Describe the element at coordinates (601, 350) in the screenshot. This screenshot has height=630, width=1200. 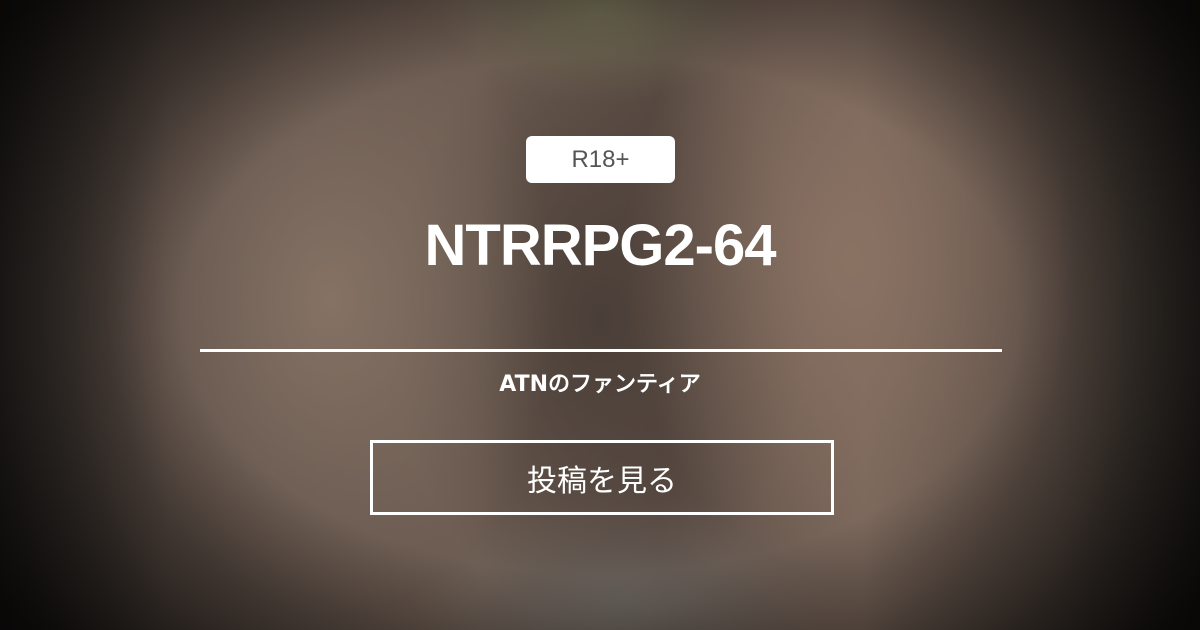
I see `divider-line` at that location.